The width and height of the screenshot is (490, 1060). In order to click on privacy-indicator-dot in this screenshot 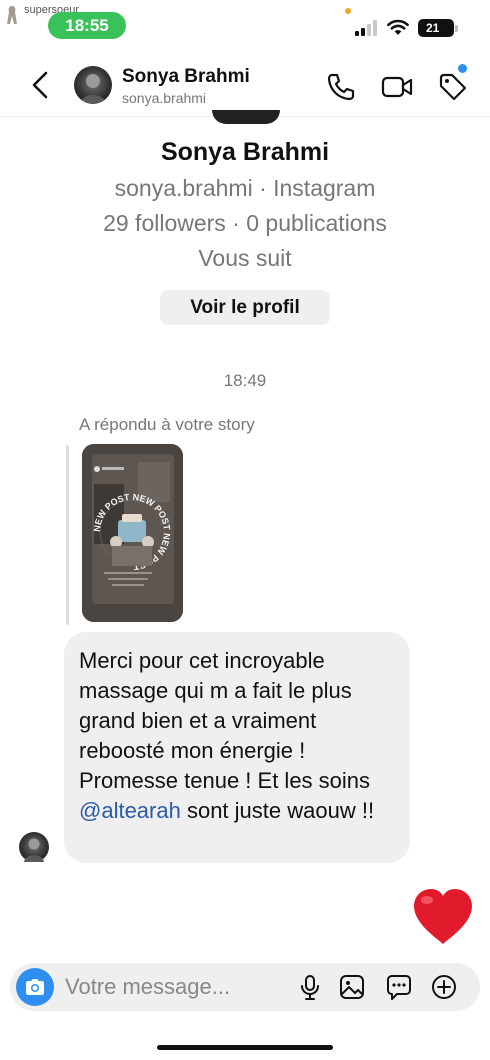, I will do `click(348, 11)`.